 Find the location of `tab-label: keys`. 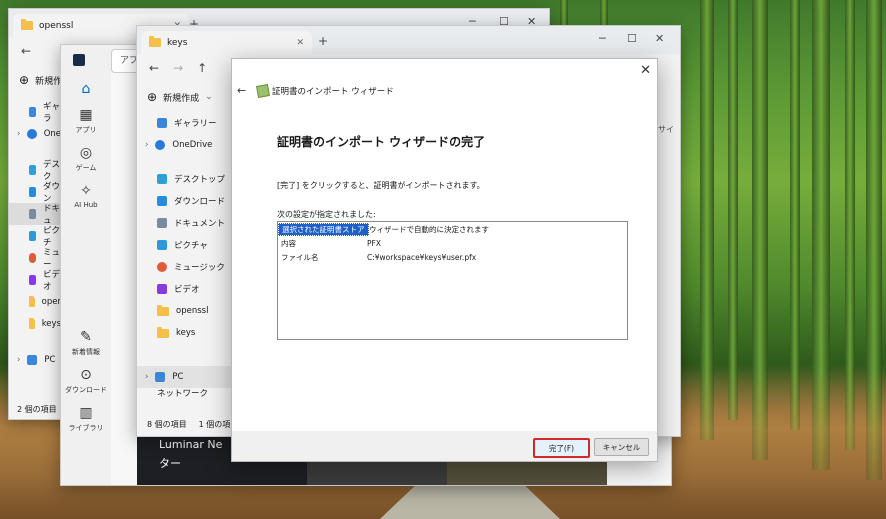

tab-label: keys is located at coordinates (177, 42).